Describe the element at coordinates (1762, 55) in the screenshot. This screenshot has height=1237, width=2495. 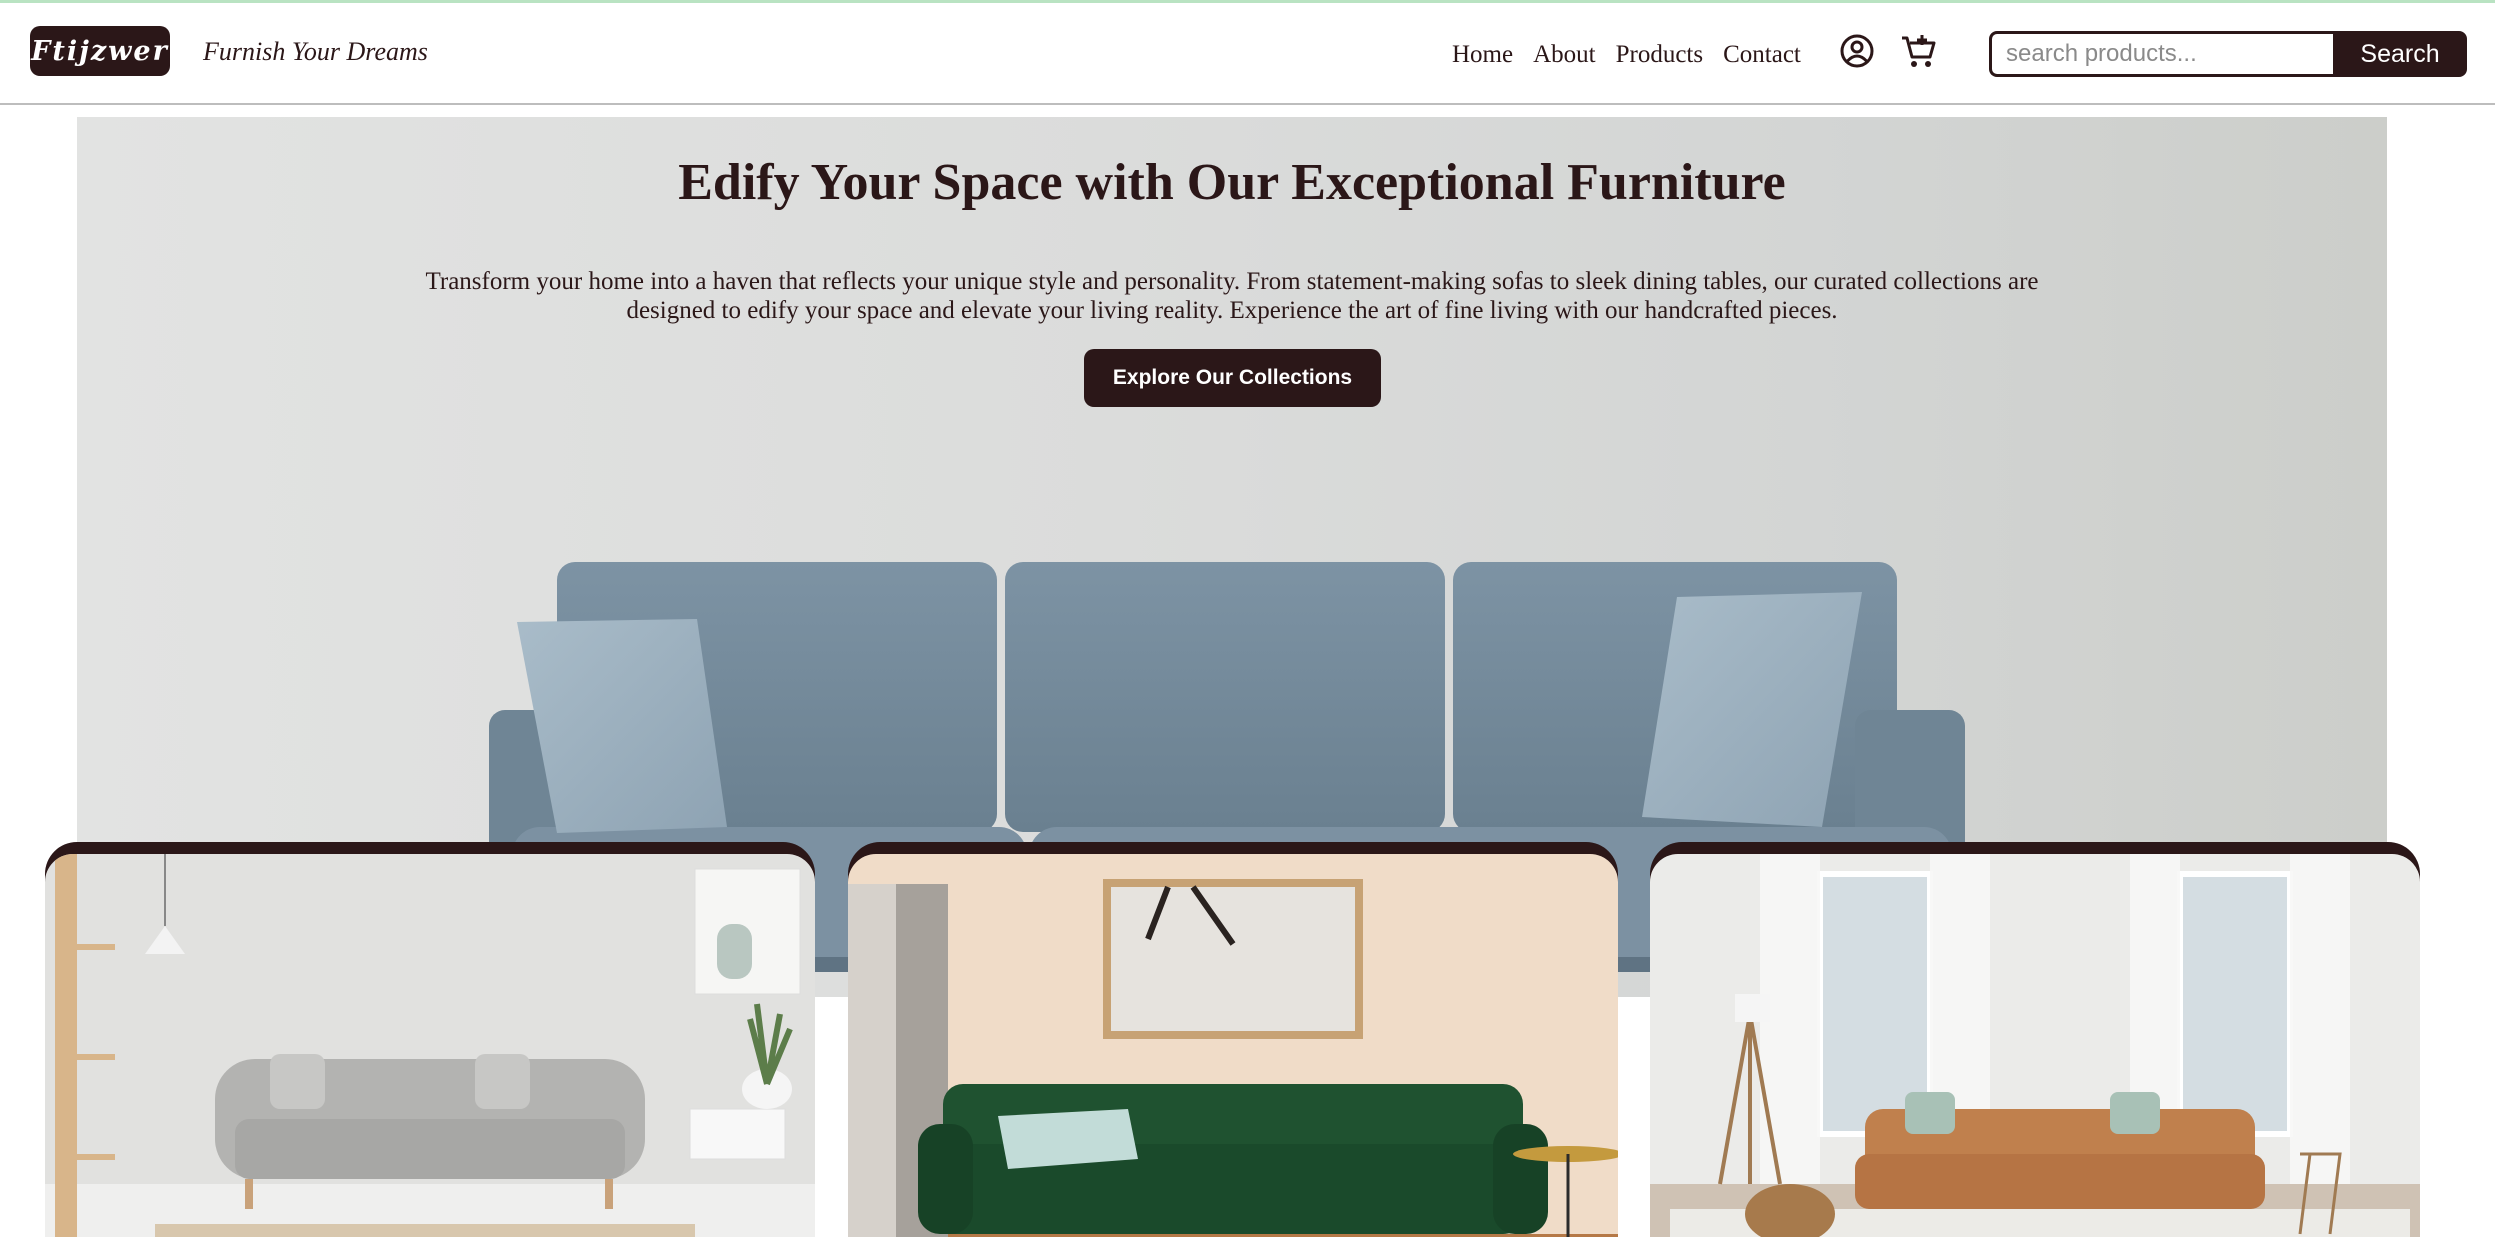
I see `nav-link-contact: Contact` at that location.